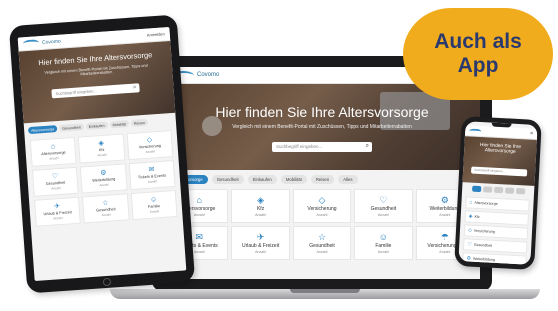 The height and width of the screenshot is (311, 558). I want to click on brand-name: Covomo, so click(208, 75).